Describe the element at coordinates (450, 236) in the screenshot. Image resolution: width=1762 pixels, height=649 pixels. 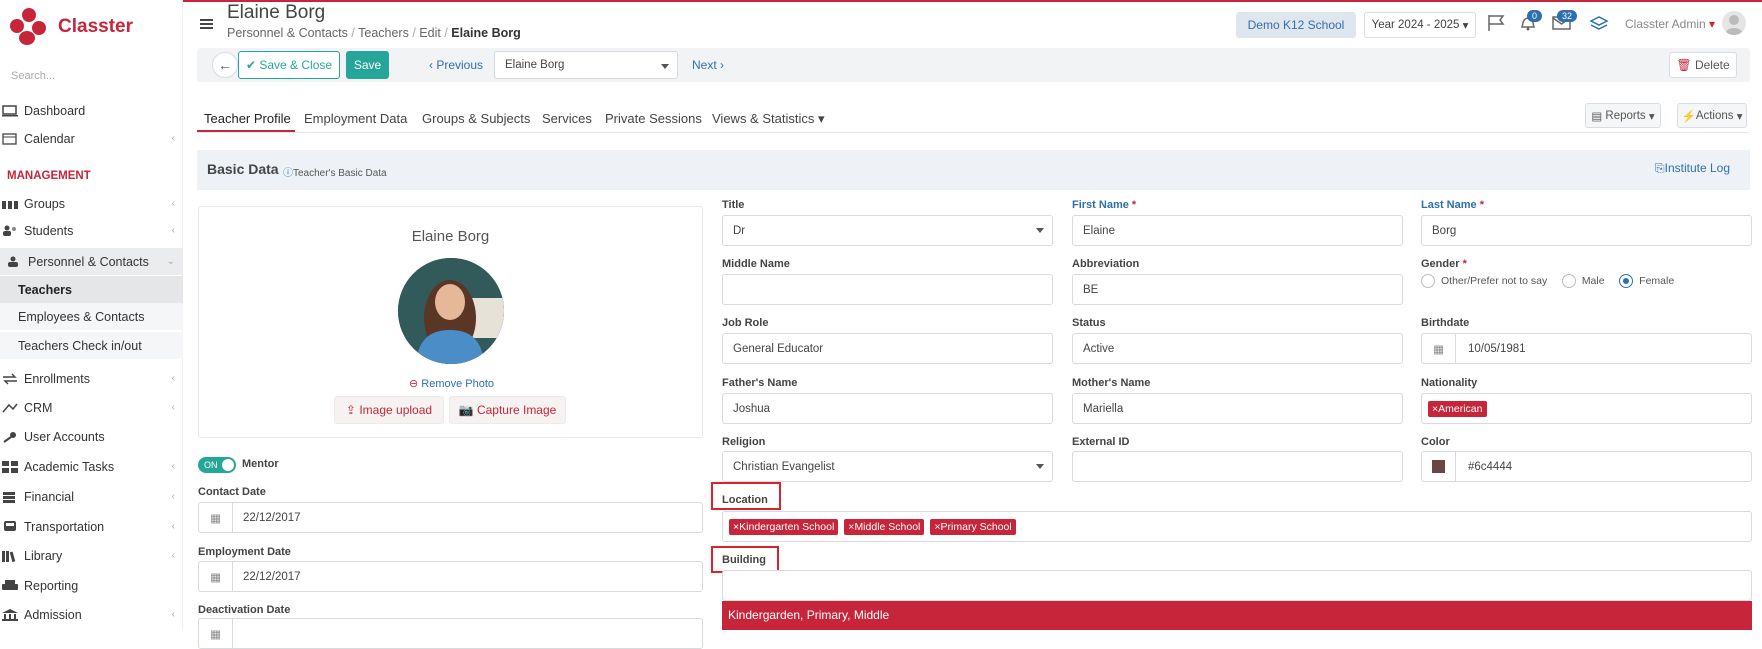
I see `profile-name: Elaine Borg` at that location.